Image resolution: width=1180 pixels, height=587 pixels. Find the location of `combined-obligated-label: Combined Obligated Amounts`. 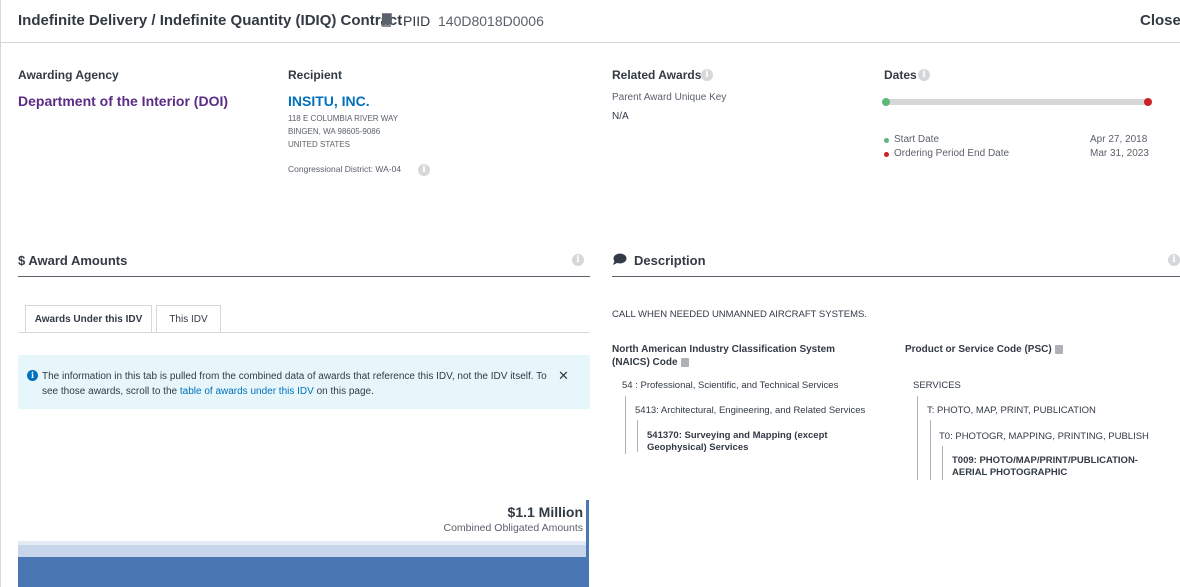

combined-obligated-label: Combined Obligated Amounts is located at coordinates (513, 528).